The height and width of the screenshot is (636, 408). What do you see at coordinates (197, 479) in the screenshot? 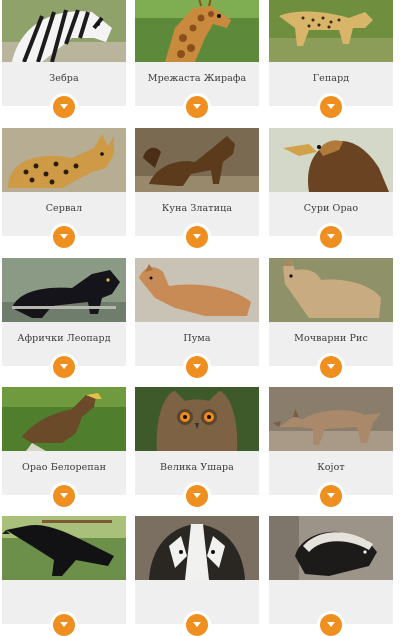
I see `animal-card-panel: Велика Ушара` at bounding box center [197, 479].